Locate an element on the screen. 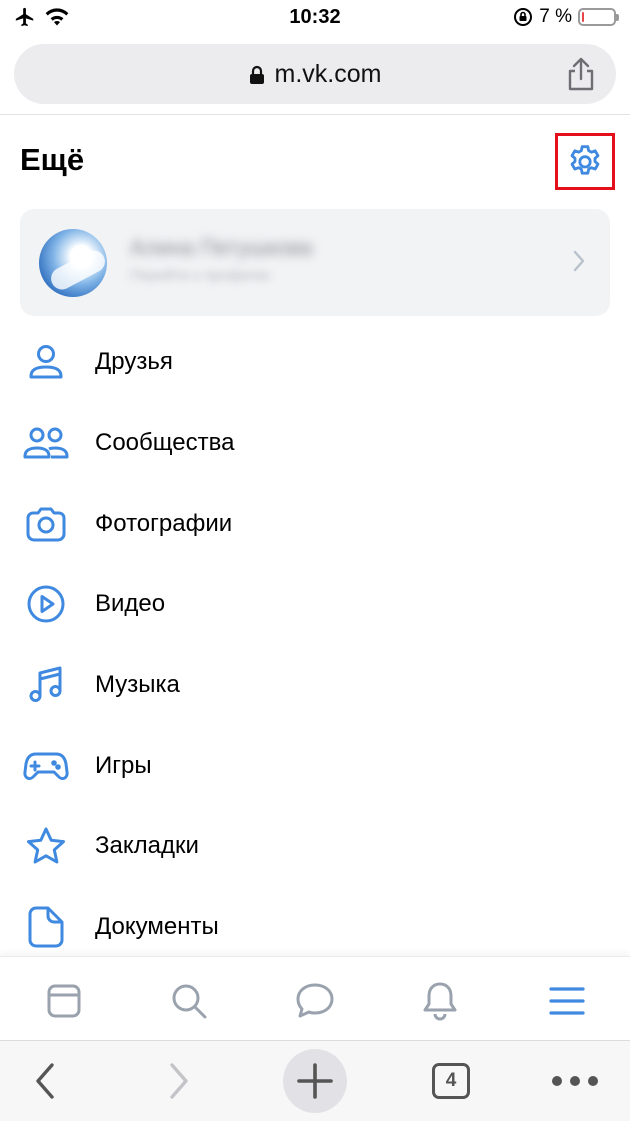 The width and height of the screenshot is (630, 1121). bell-icon is located at coordinates (440, 1001).